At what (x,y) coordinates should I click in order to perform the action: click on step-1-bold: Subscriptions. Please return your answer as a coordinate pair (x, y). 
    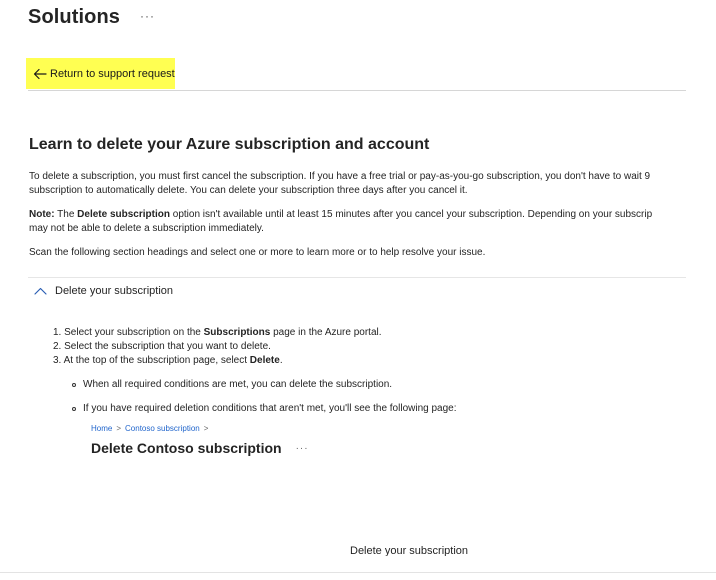
    Looking at the image, I should click on (237, 332).